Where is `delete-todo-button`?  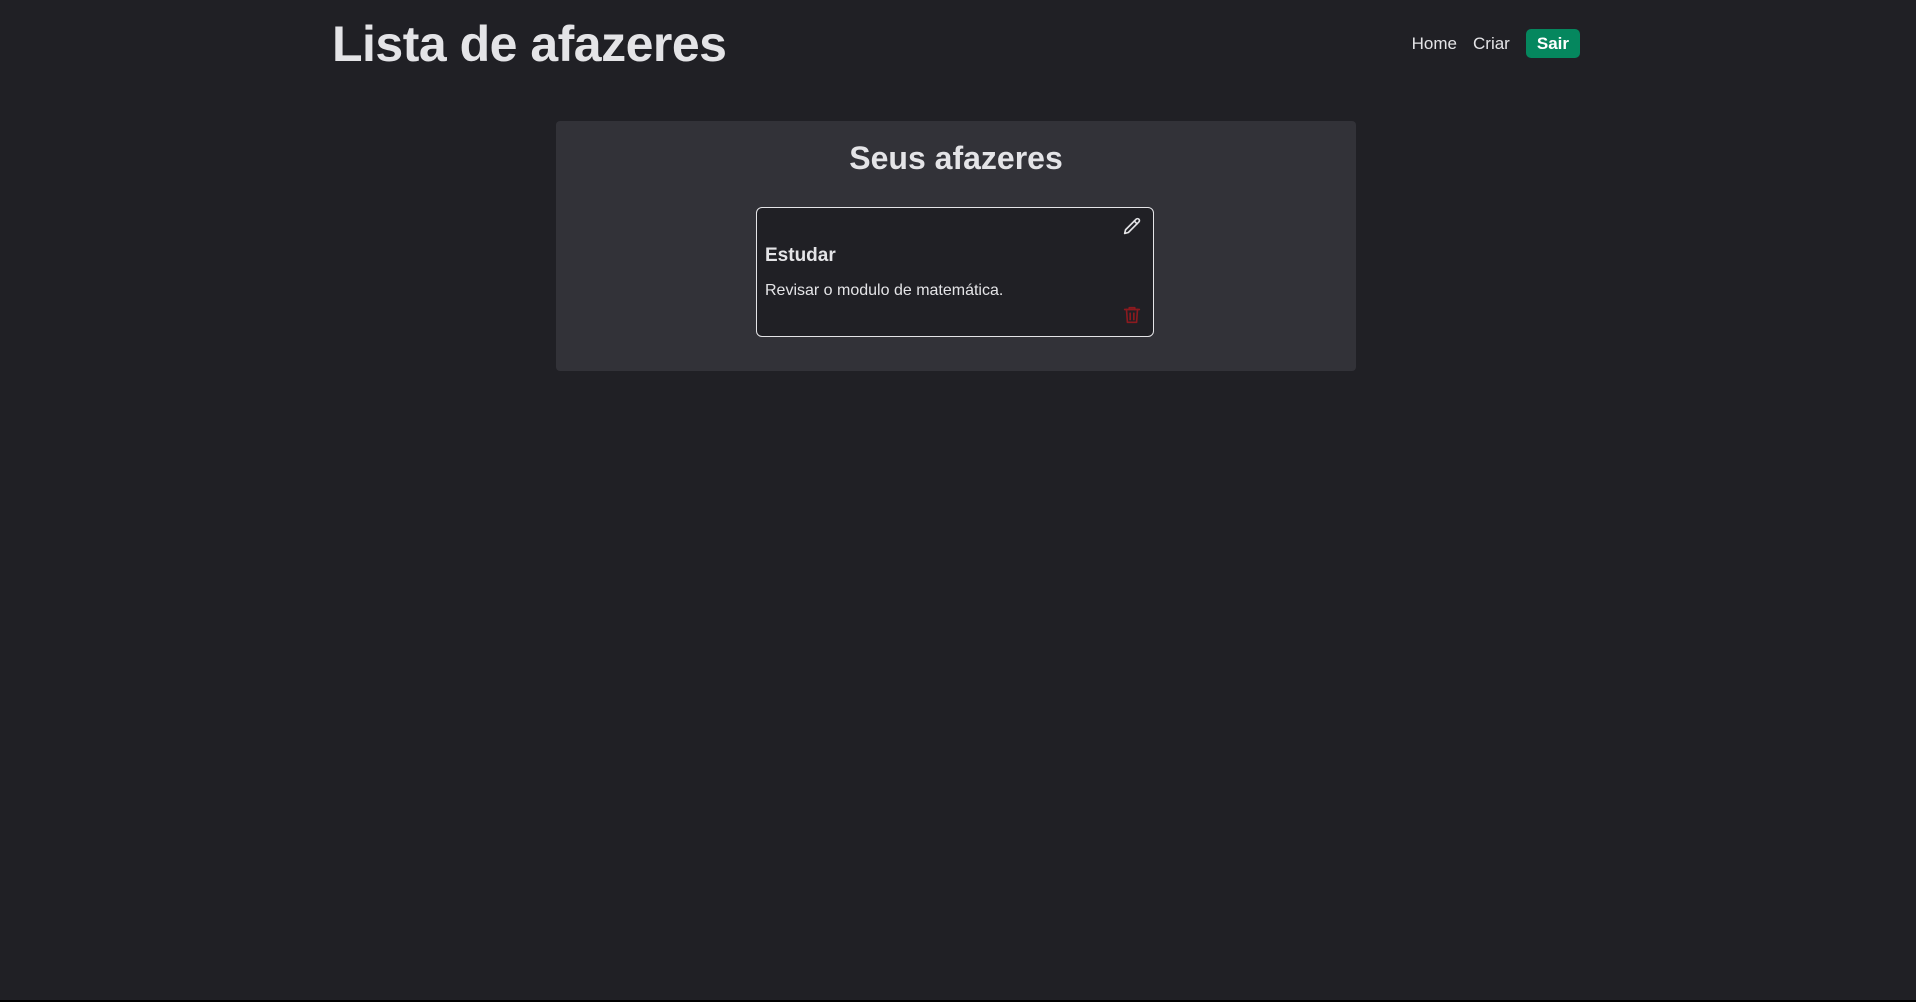
delete-todo-button is located at coordinates (1132, 315).